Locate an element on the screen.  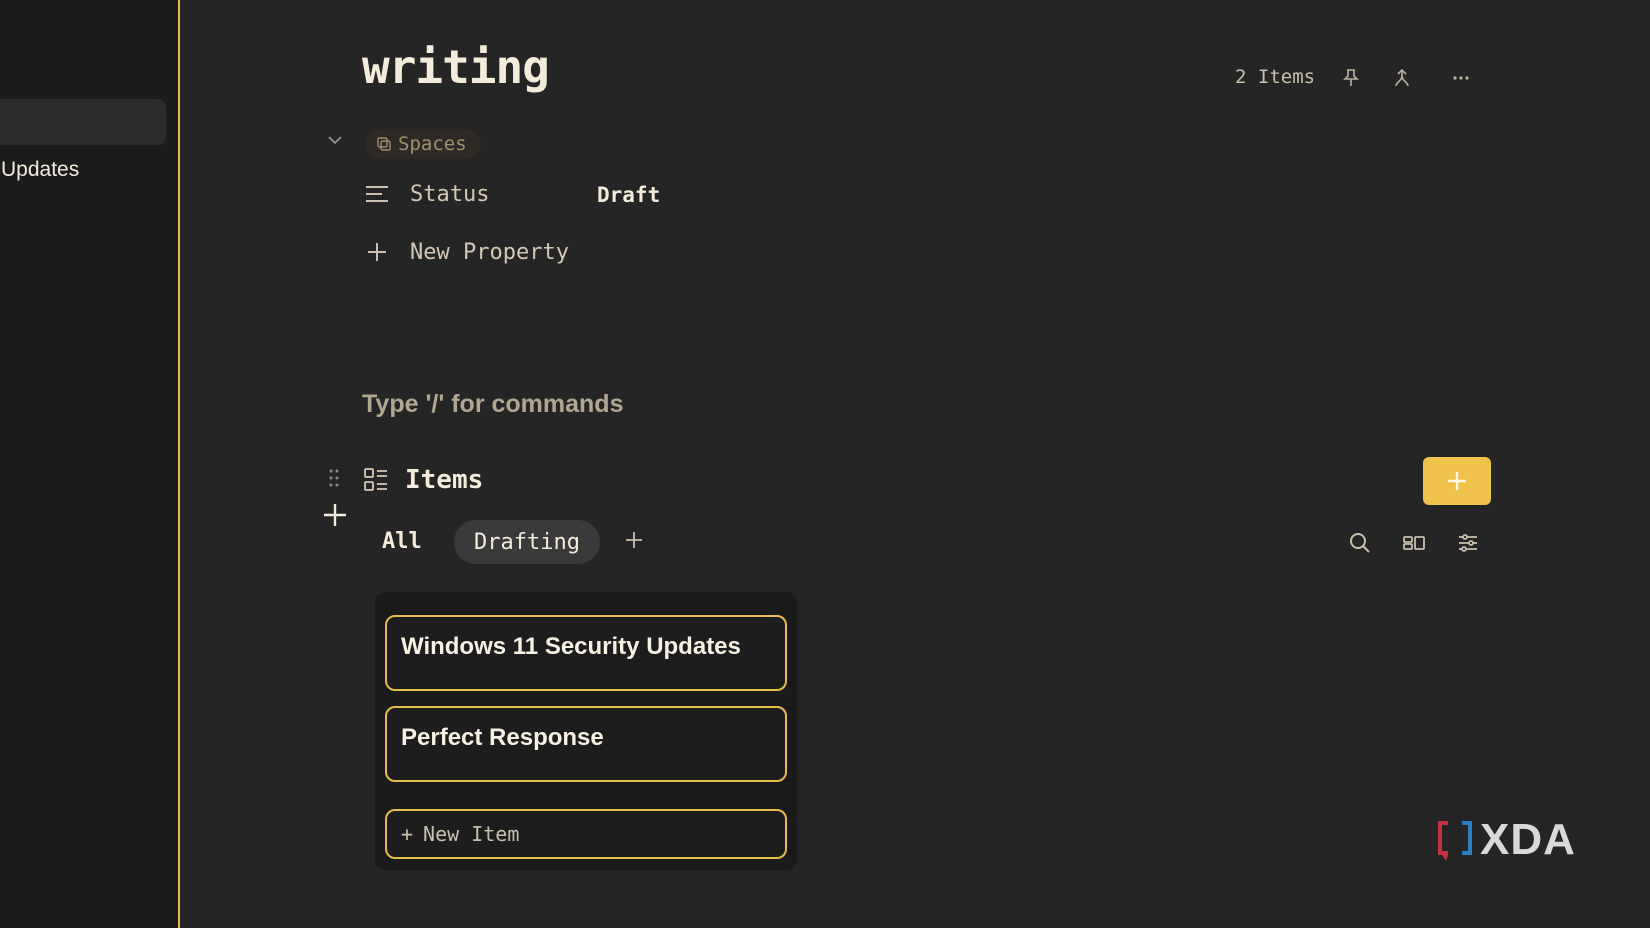
new-property-label: New Property is located at coordinates (489, 252).